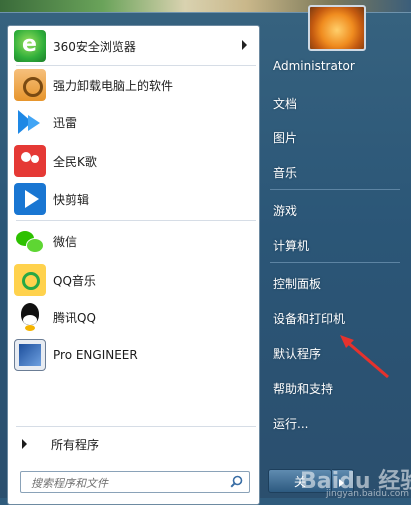 The image size is (411, 505). What do you see at coordinates (136, 444) in the screenshot?
I see `all-programs-button: 所有程序` at bounding box center [136, 444].